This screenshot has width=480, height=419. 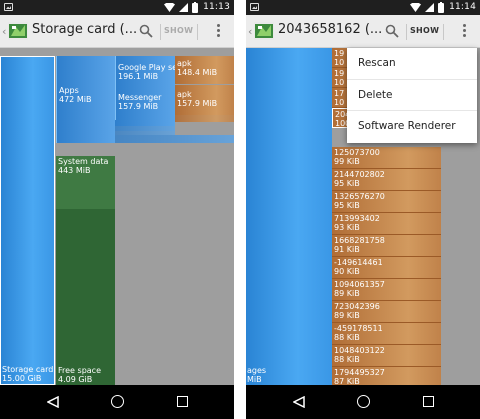 What do you see at coordinates (412, 64) in the screenshot?
I see `menu-item-rescan: Rescan` at bounding box center [412, 64].